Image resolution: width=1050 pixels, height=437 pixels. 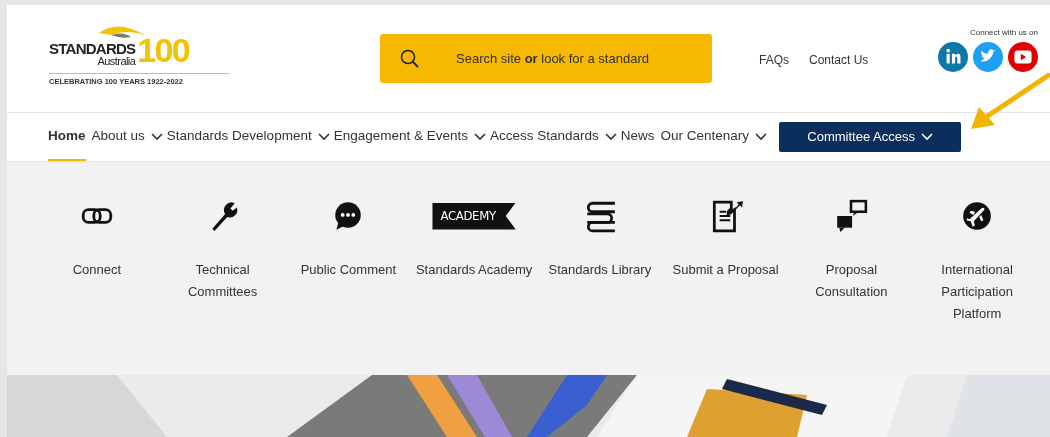 I want to click on academy-badge: ACADEMY, so click(x=474, y=216).